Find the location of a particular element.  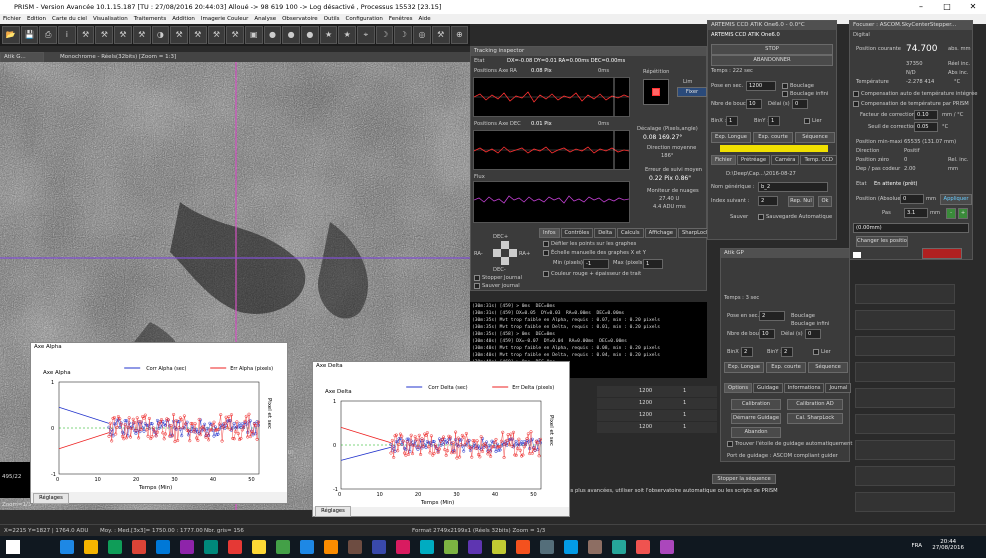

change-positions-button: Changer les positions is located at coordinates (882, 241).